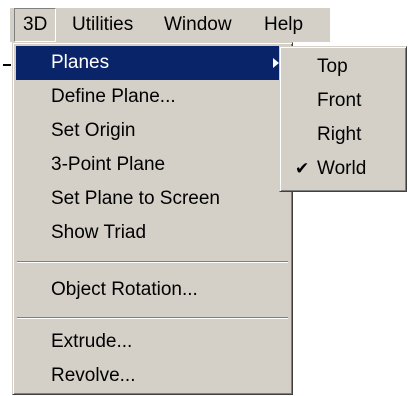  I want to click on menubar-item-utilities: Utilities, so click(102, 25).